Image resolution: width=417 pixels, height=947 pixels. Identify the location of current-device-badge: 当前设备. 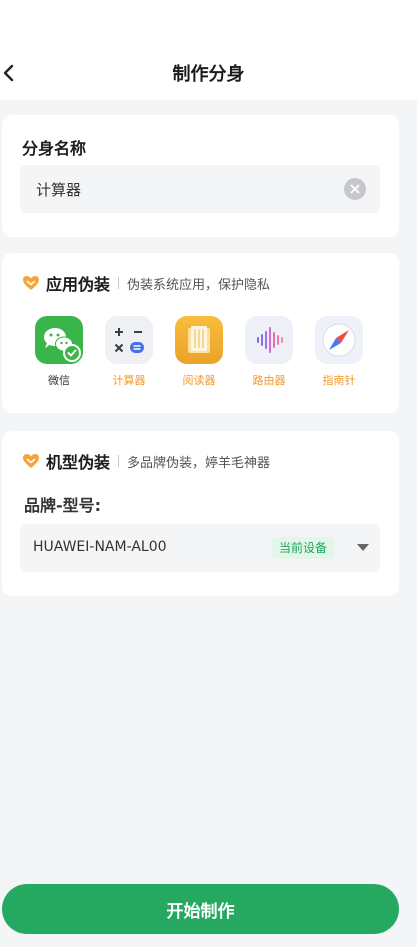
(303, 548).